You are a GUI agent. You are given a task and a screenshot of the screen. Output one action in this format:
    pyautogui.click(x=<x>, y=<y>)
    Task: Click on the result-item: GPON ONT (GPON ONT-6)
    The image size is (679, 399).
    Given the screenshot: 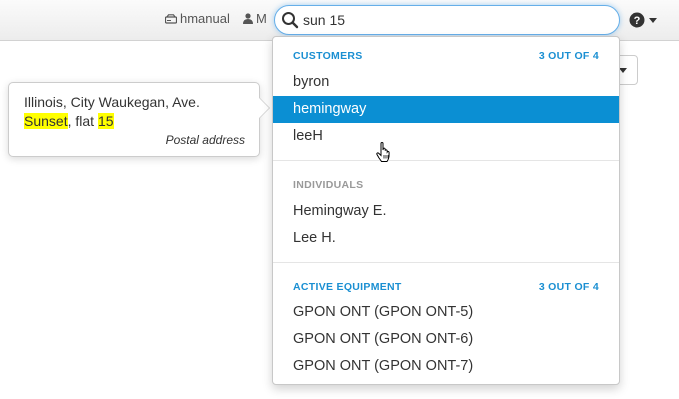 What is the action you would take?
    pyautogui.click(x=446, y=339)
    